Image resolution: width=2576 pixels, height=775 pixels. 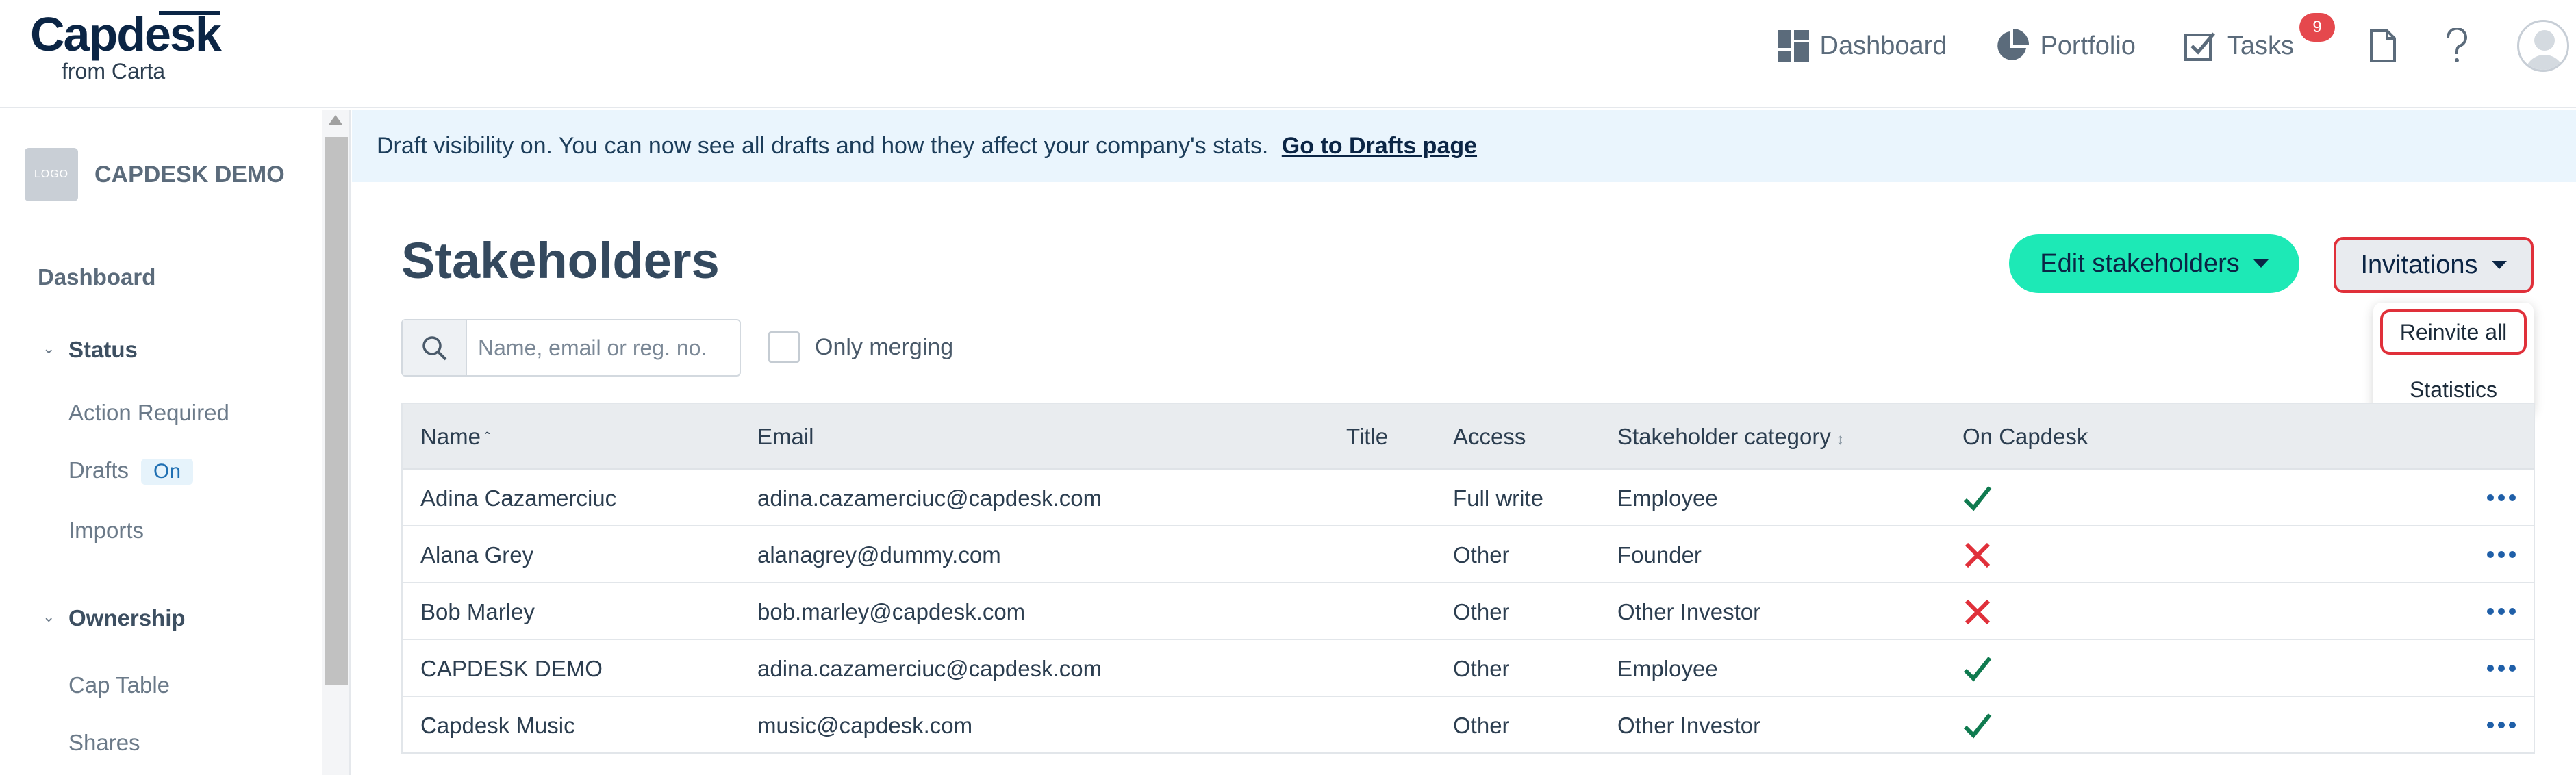 What do you see at coordinates (2088, 46) in the screenshot?
I see `nav-portfolio-label: Portfolio` at bounding box center [2088, 46].